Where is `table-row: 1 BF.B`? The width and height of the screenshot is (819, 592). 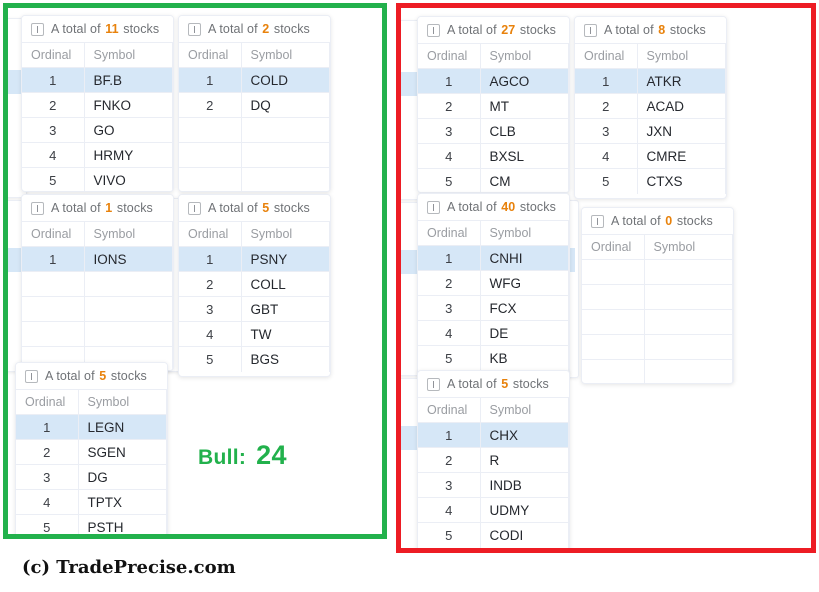 table-row: 1 BF.B is located at coordinates (97, 80).